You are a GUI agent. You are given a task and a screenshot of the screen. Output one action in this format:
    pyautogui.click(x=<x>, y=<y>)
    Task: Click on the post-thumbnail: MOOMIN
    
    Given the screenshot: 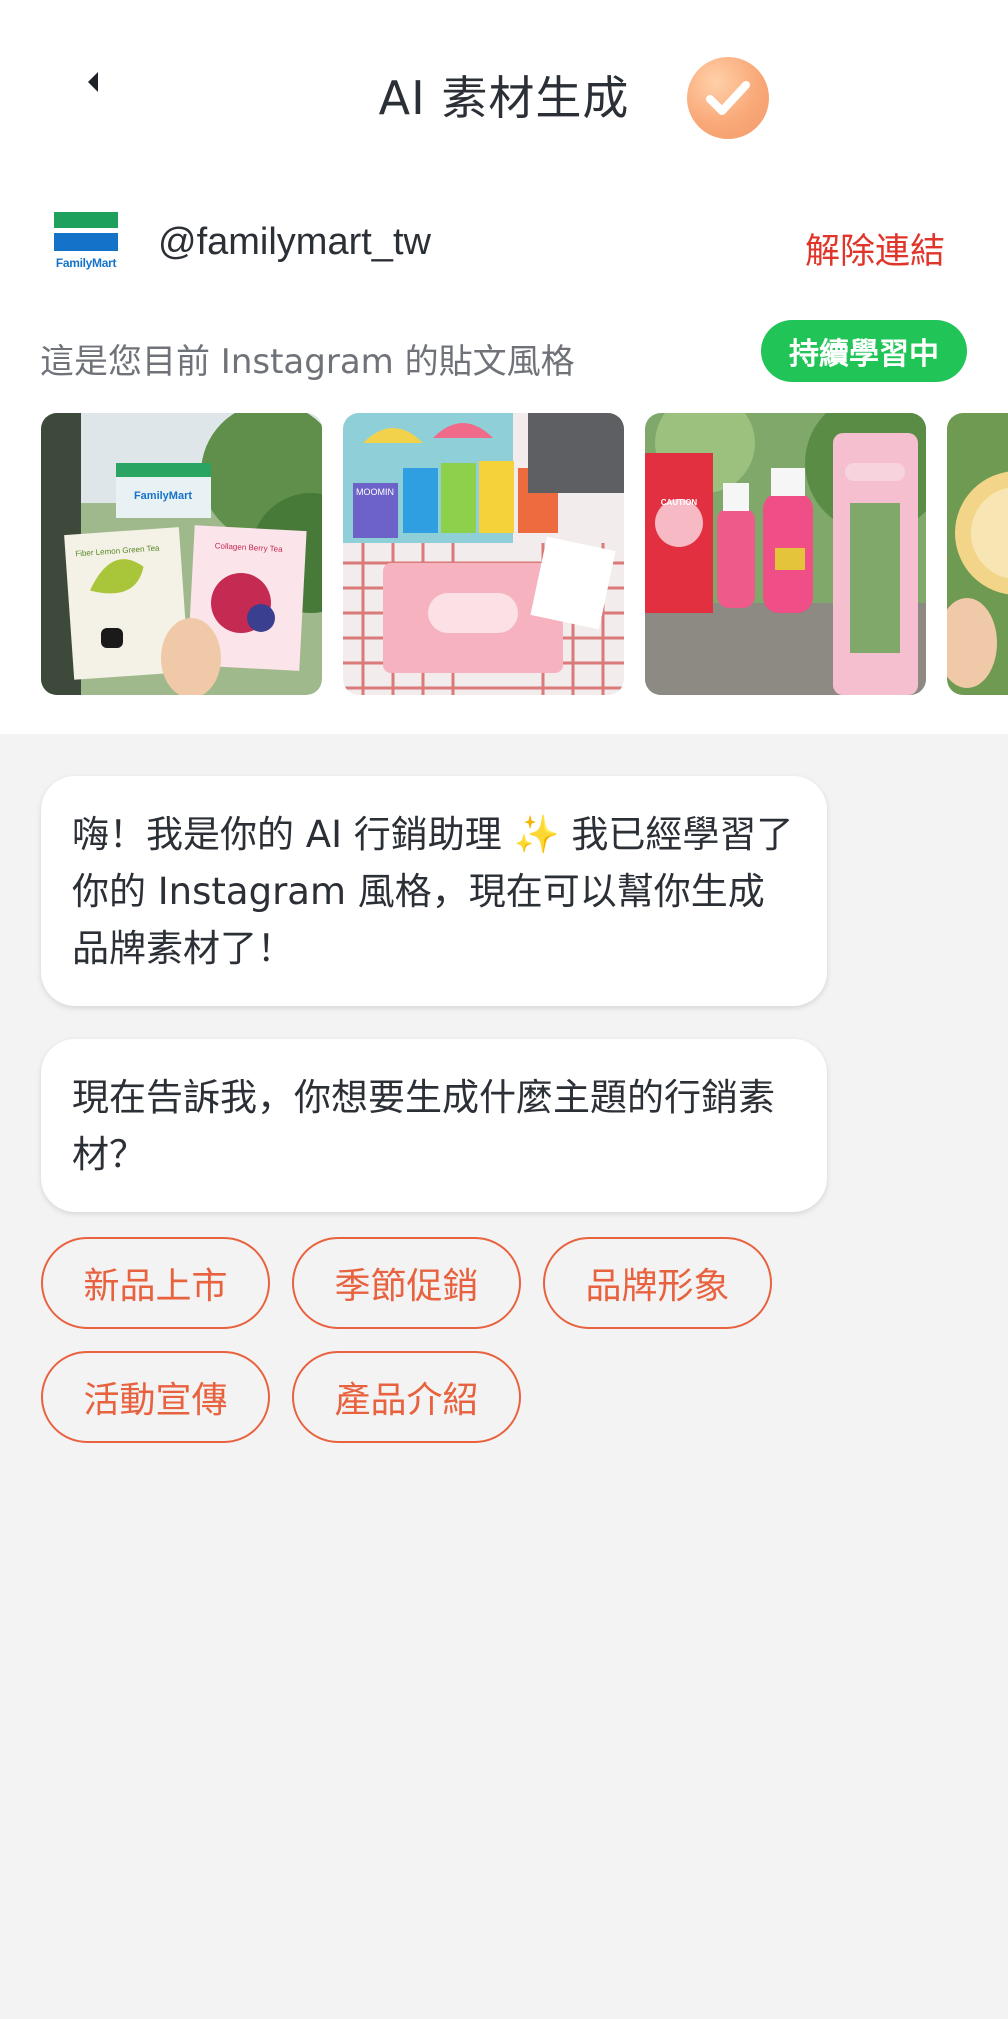 What is the action you would take?
    pyautogui.click(x=483, y=554)
    